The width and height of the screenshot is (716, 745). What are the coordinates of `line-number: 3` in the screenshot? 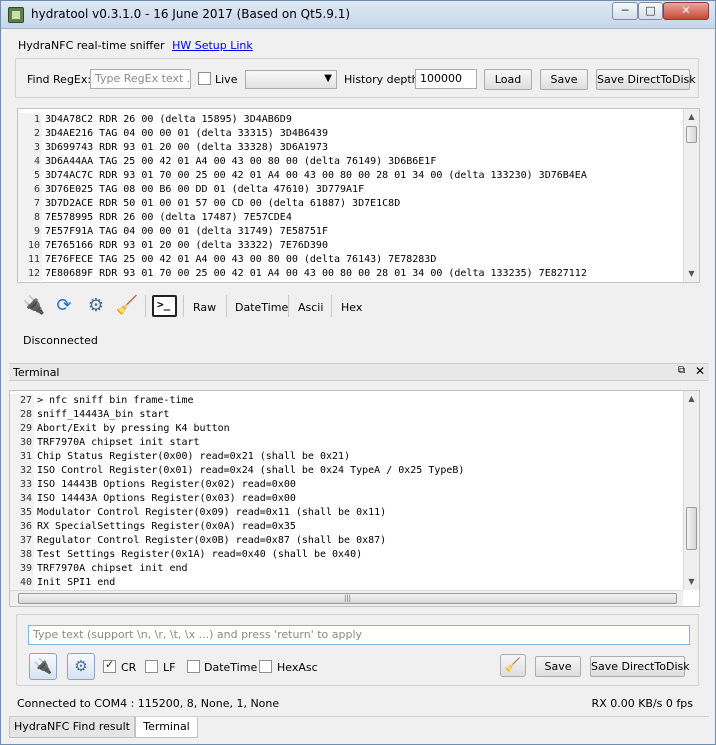 It's located at (30, 148).